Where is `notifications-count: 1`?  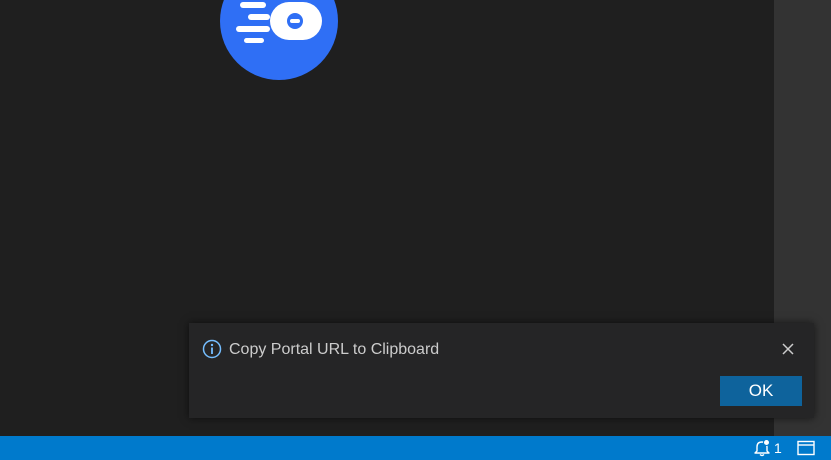 notifications-count: 1 is located at coordinates (778, 448).